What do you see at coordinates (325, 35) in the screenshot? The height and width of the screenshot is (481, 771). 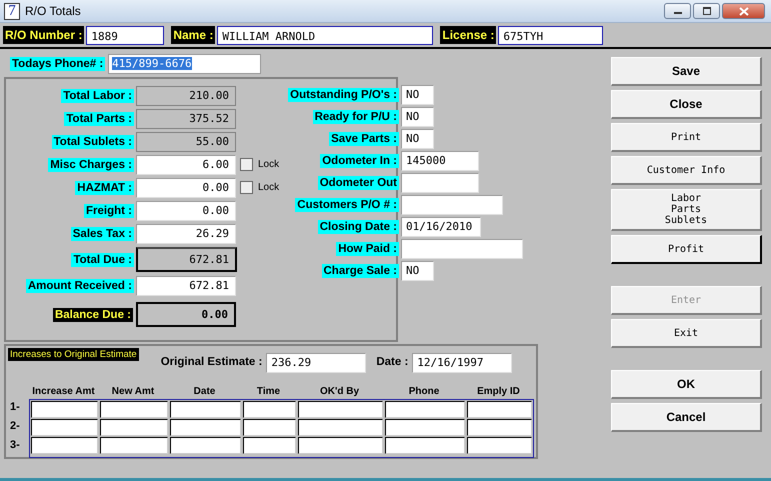 I see `text-field: WILLIAM ARNOLD` at bounding box center [325, 35].